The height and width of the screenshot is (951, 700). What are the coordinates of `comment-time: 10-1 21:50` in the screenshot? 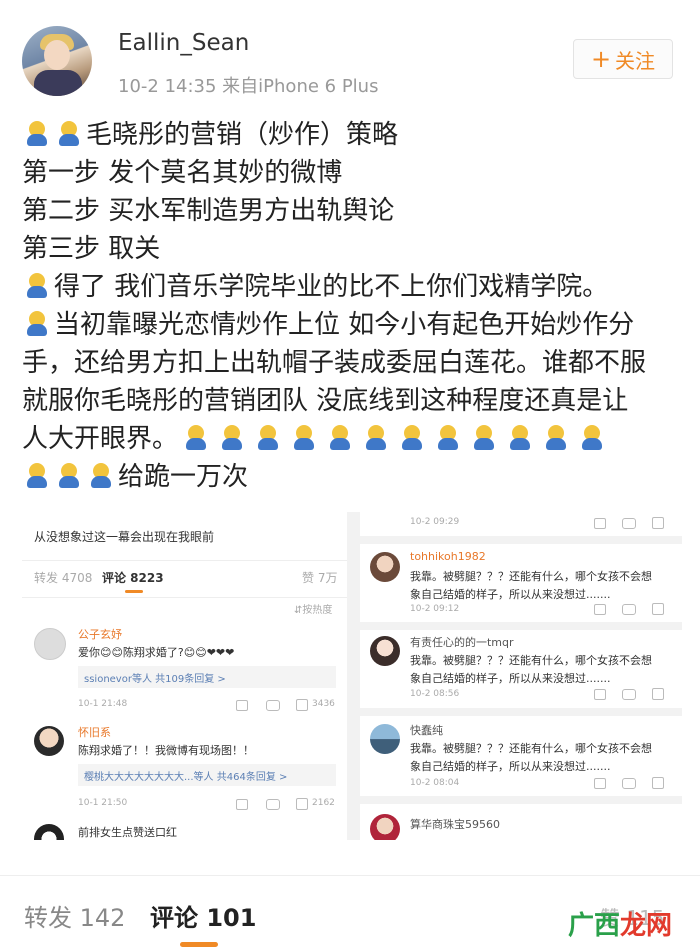 It's located at (103, 803).